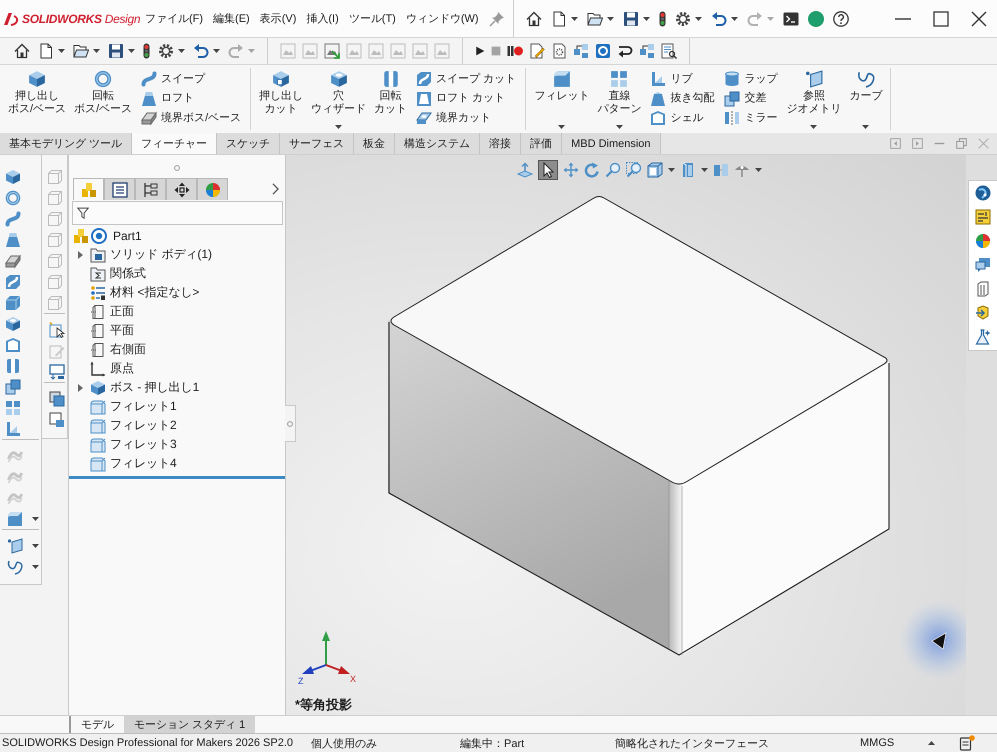  Describe the element at coordinates (634, 170) in the screenshot. I see `zoom-area-icon` at that location.